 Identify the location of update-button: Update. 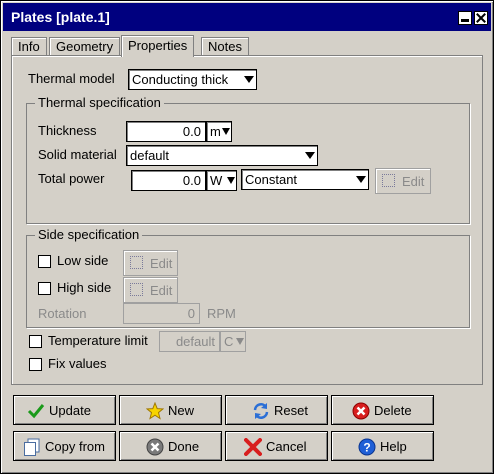
(64, 410).